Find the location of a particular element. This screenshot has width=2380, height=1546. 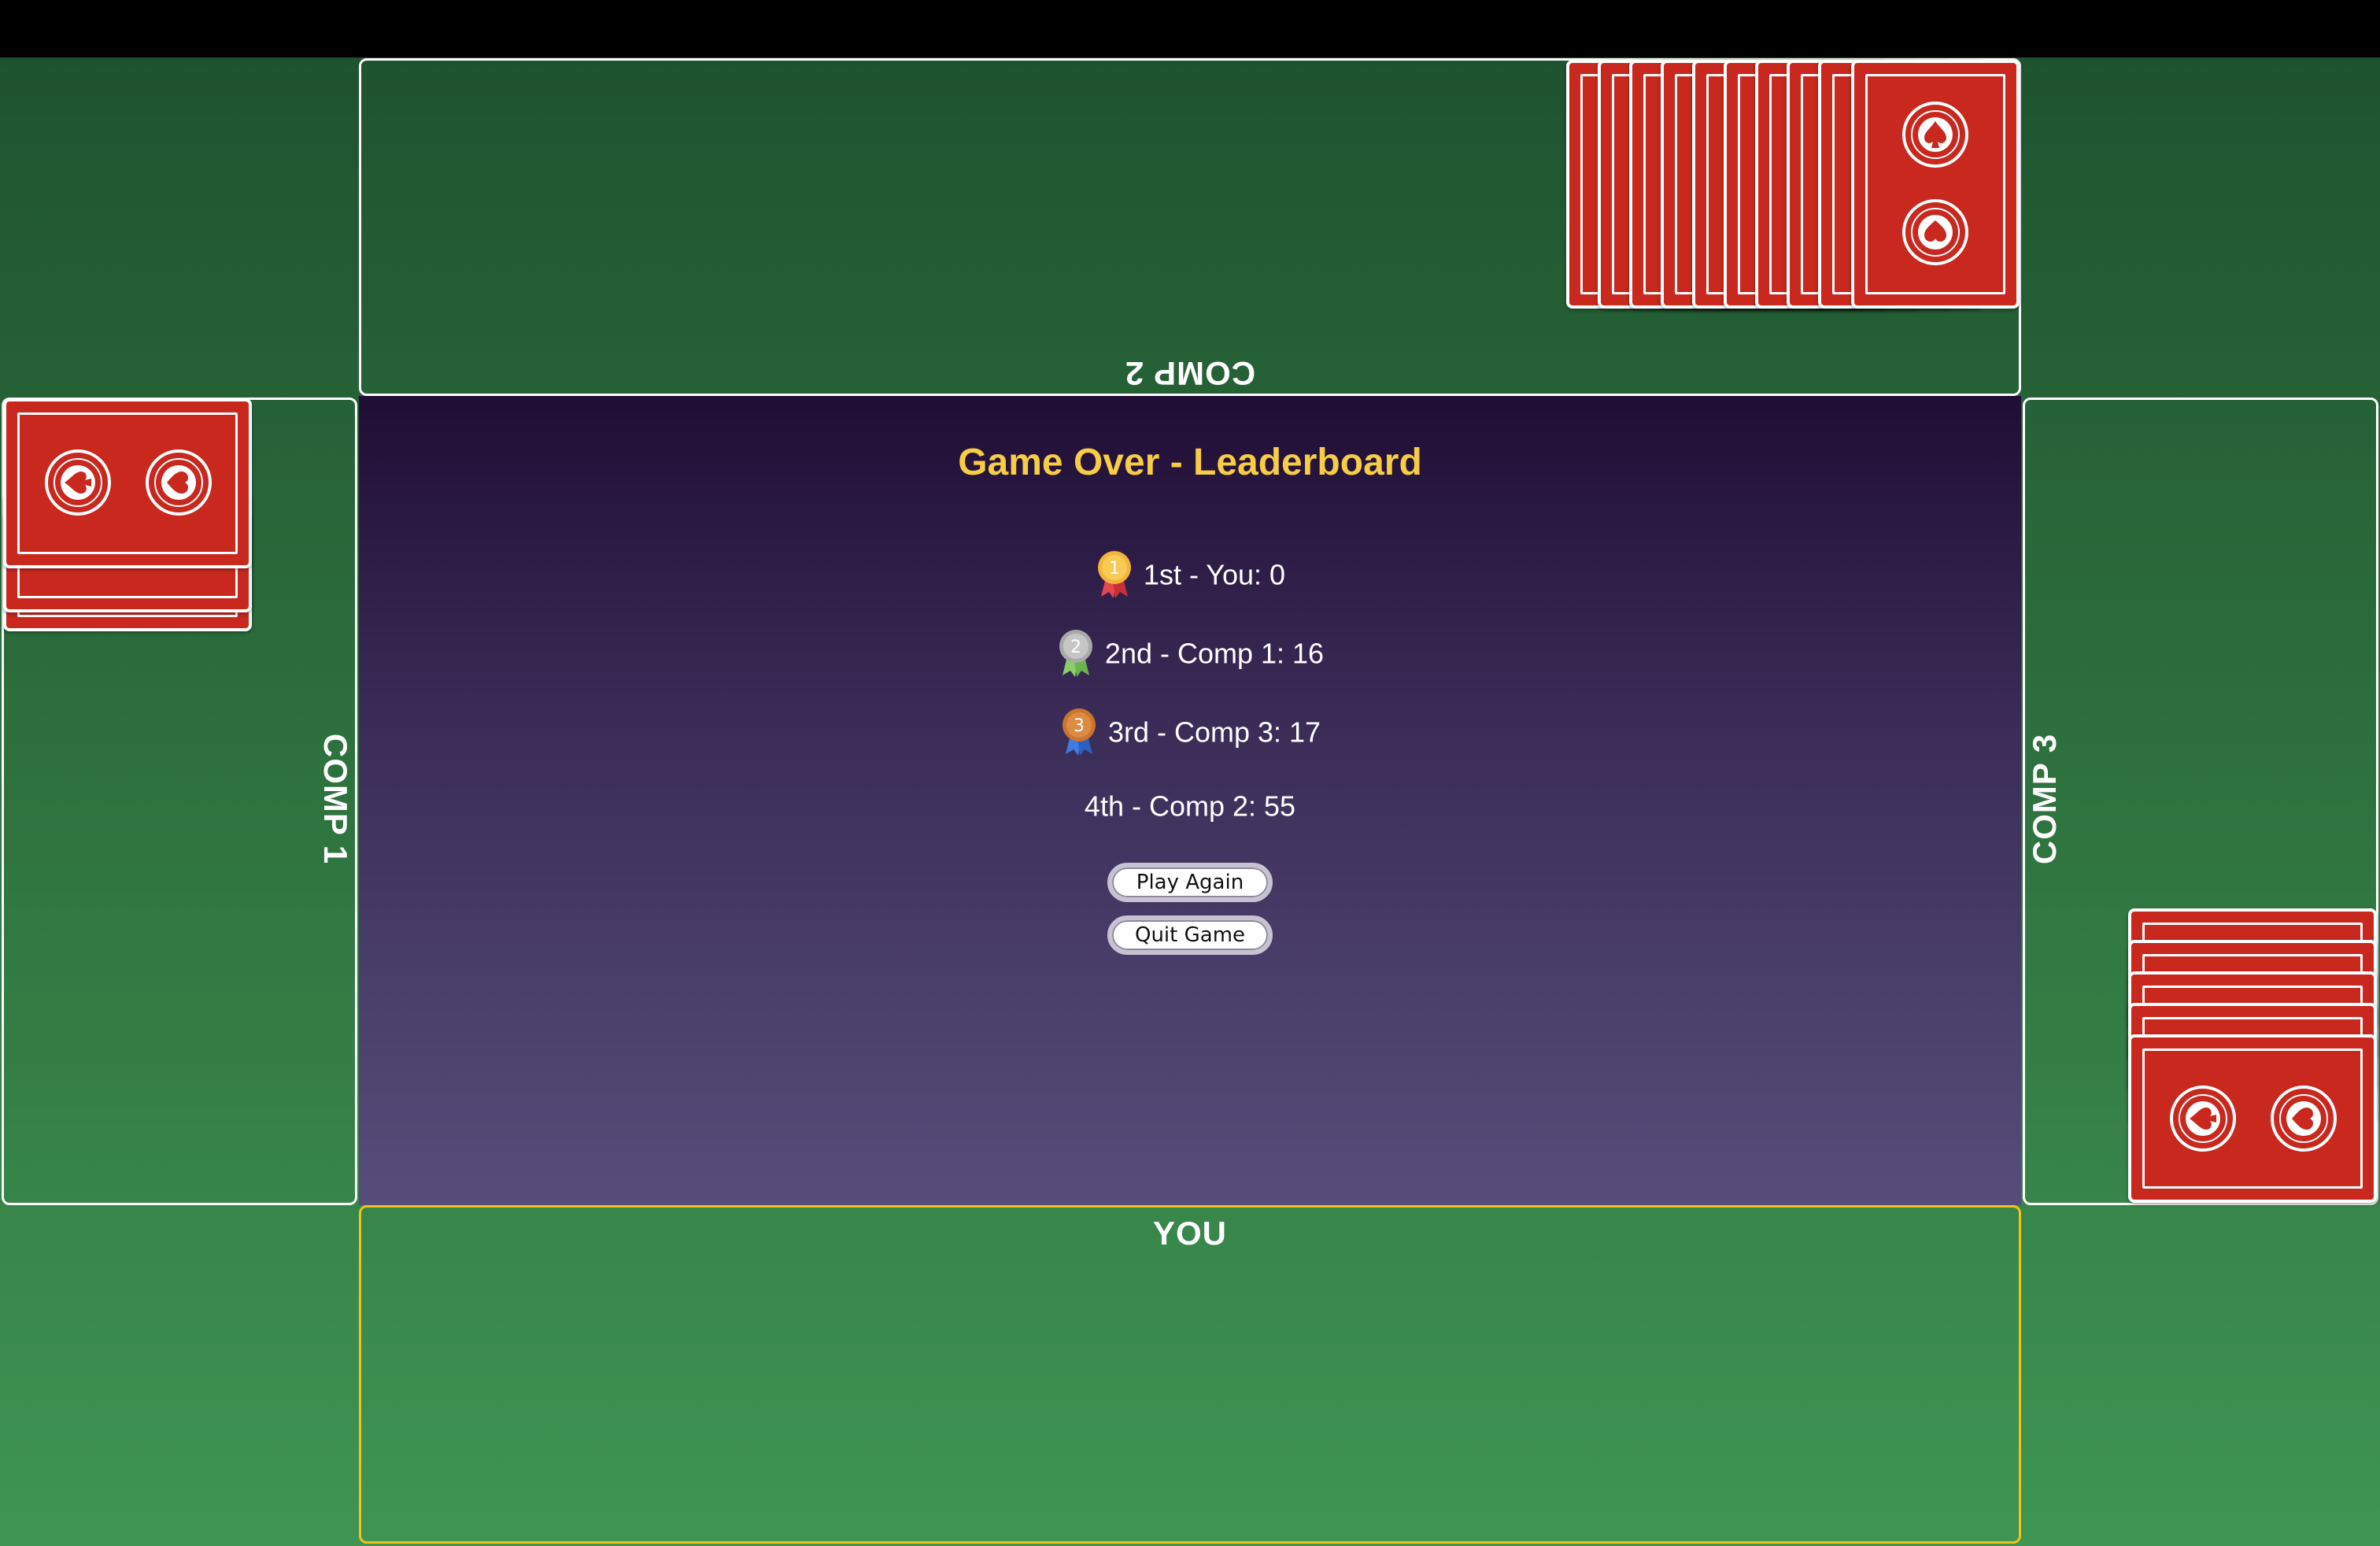

leaderboard-row-2nd: 2 2nd - Comp 1: 16 is located at coordinates (1190, 654).